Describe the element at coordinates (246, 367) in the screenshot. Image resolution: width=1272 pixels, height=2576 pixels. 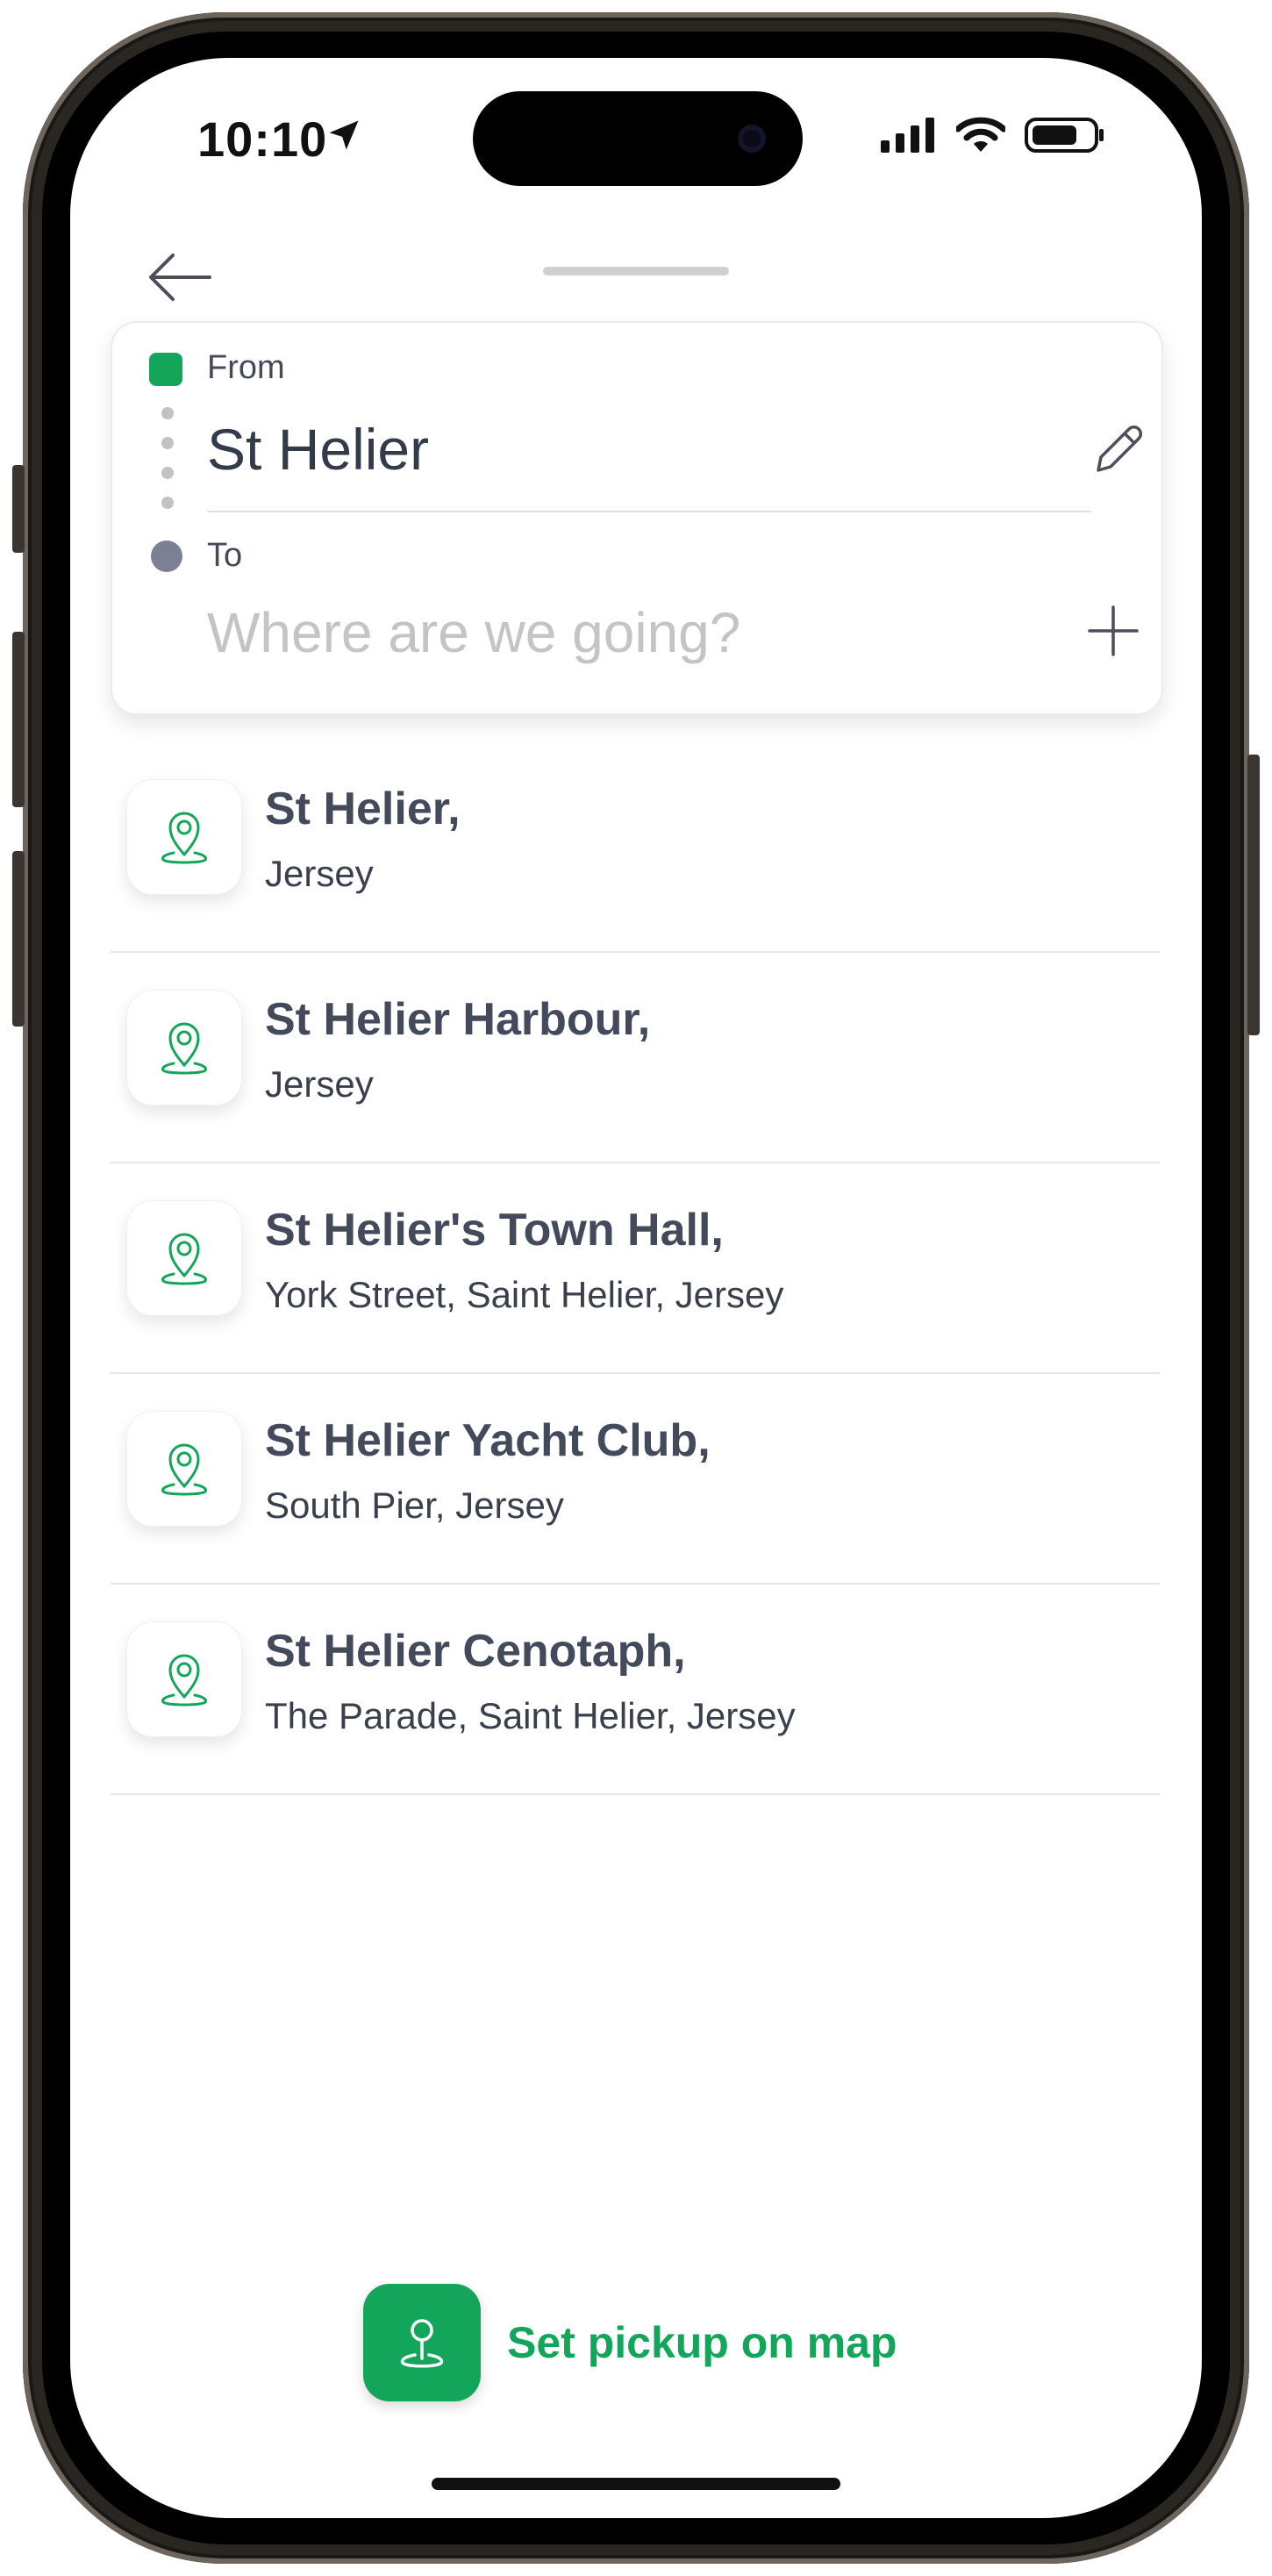
I see `from-label: From` at that location.